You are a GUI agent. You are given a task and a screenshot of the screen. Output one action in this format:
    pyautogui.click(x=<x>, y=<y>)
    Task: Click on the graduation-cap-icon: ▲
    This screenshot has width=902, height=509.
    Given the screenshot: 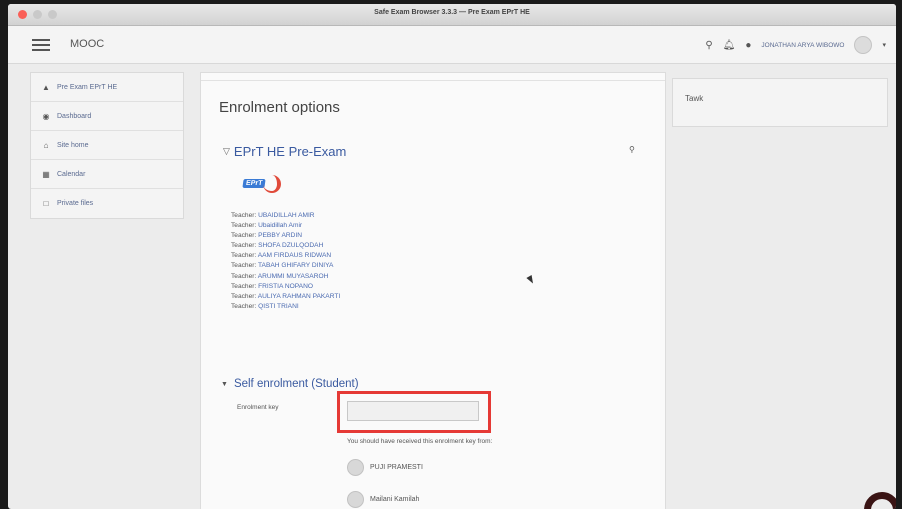 What is the action you would take?
    pyautogui.click(x=46, y=87)
    